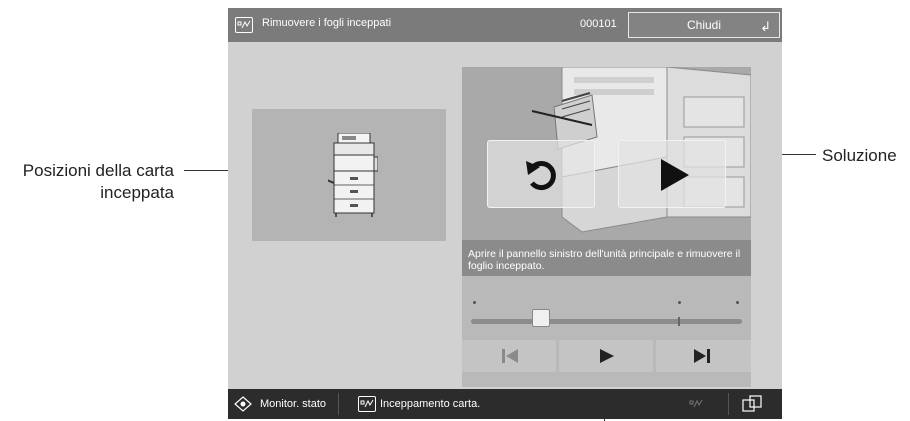 The width and height of the screenshot is (910, 421). I want to click on status-monitor-button: Monitor. stato, so click(293, 404).